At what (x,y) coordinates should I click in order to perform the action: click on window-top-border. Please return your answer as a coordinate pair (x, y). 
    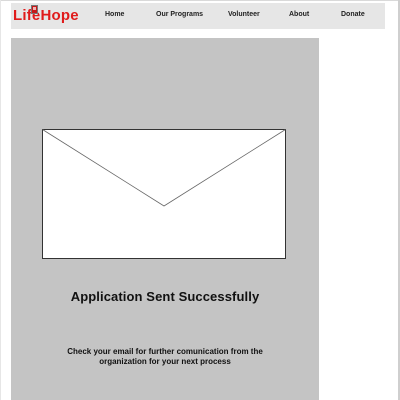
    Looking at the image, I should click on (200, 0).